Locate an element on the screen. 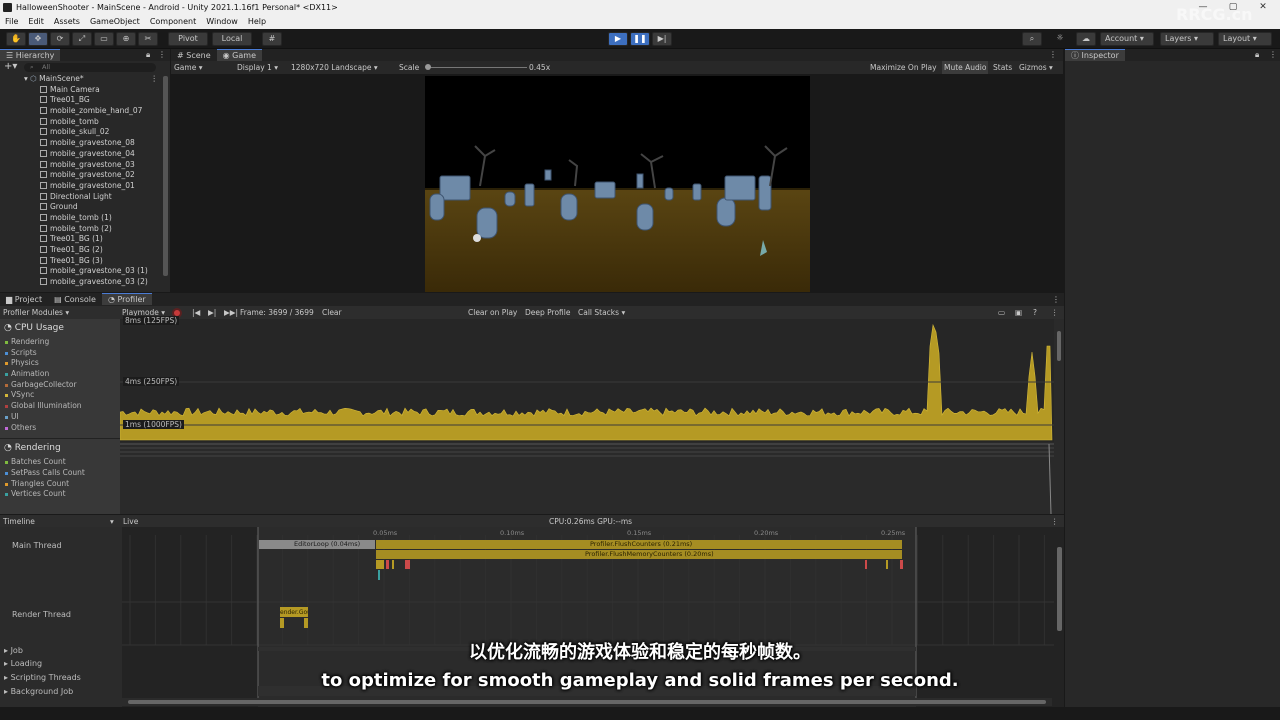 This screenshot has height=720, width=1280. hierarchy-item: mobile_gravestone_03 (1) is located at coordinates (95, 271).